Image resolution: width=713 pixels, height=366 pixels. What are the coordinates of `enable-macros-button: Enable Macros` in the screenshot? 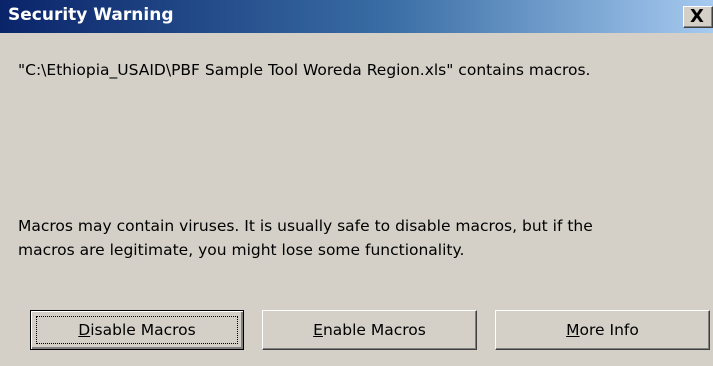 It's located at (369, 330).